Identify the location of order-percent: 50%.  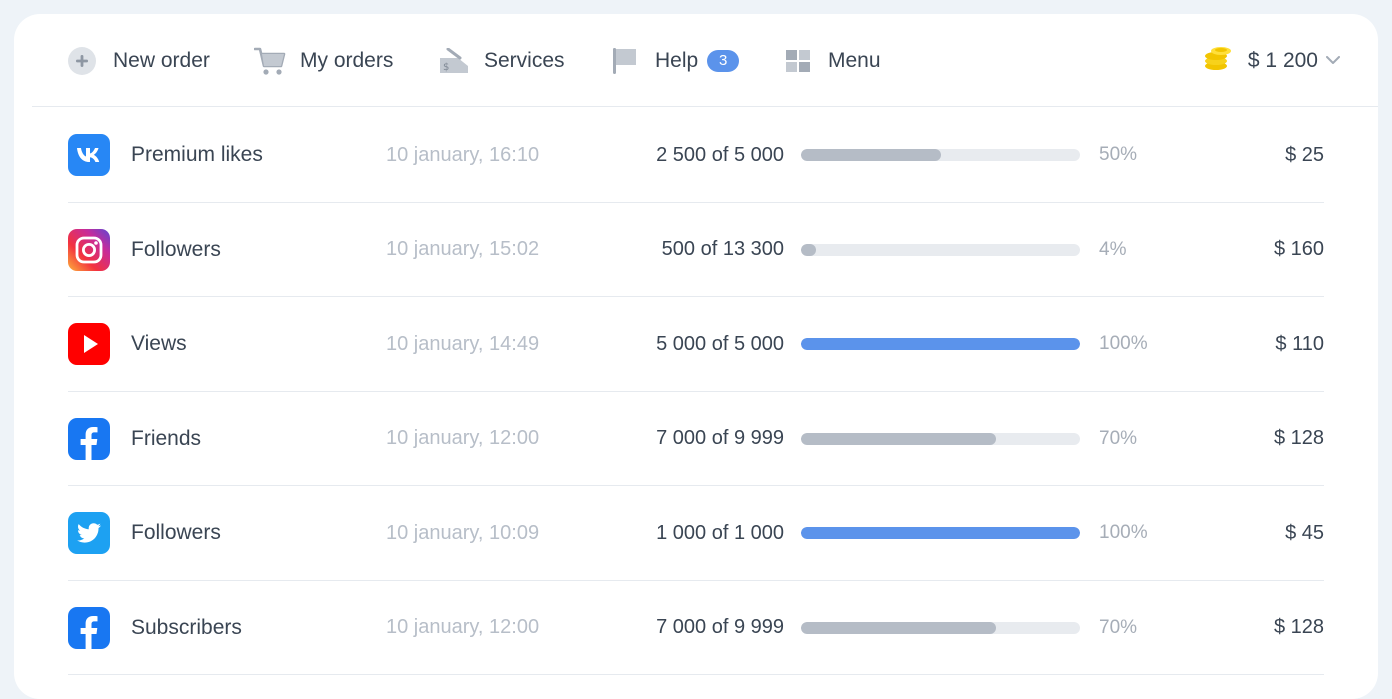
(1118, 154).